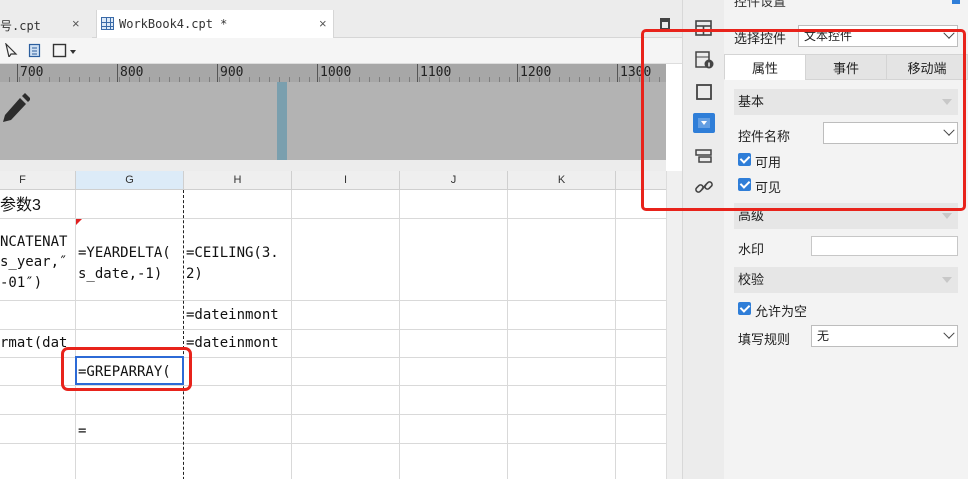  What do you see at coordinates (15, 109) in the screenshot?
I see `pencil-edit-icon` at bounding box center [15, 109].